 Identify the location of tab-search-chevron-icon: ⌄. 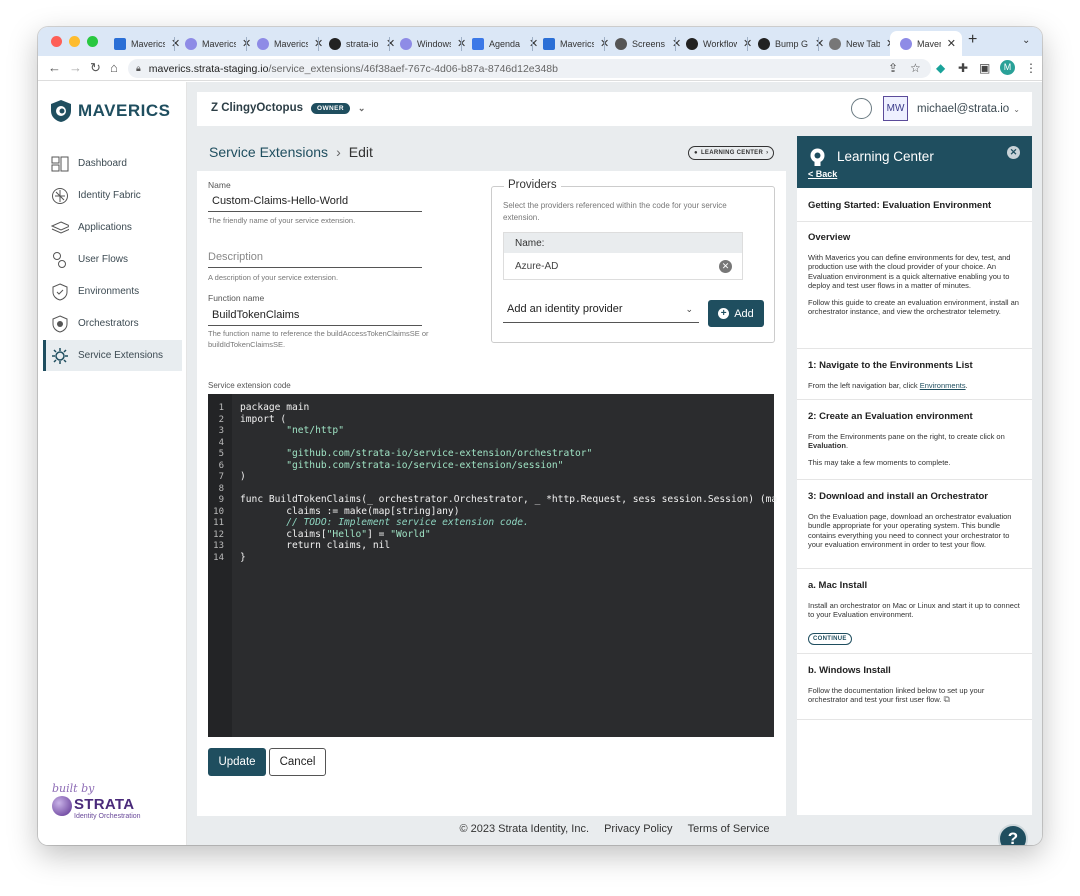
(1026, 40).